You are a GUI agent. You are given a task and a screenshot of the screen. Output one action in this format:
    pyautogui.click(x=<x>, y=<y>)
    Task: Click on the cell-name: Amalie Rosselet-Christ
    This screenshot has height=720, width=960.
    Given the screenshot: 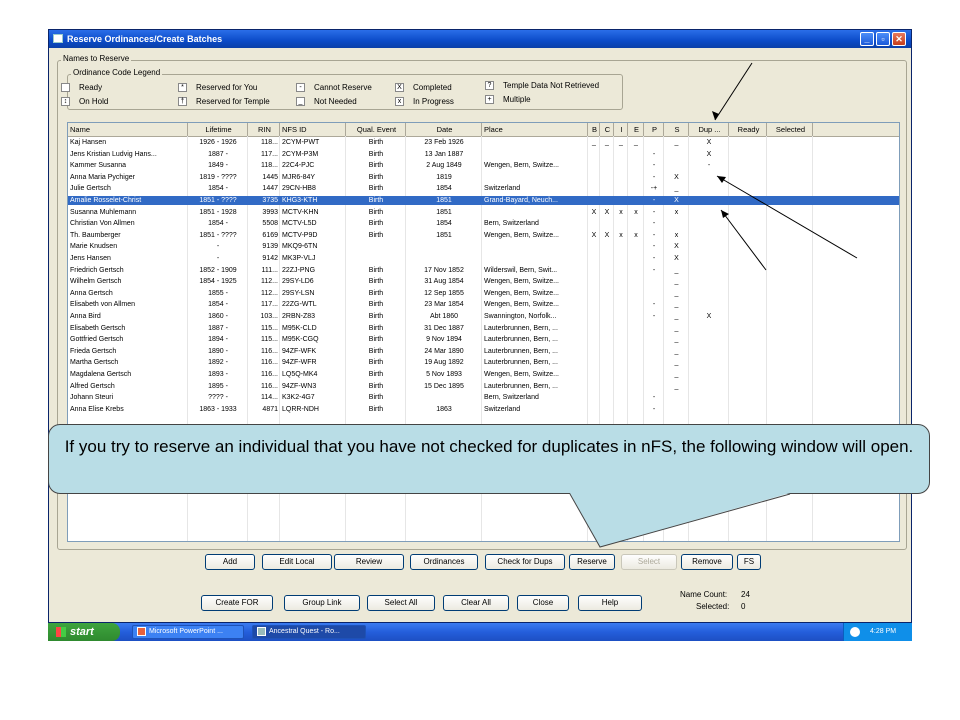 What is the action you would take?
    pyautogui.click(x=106, y=200)
    